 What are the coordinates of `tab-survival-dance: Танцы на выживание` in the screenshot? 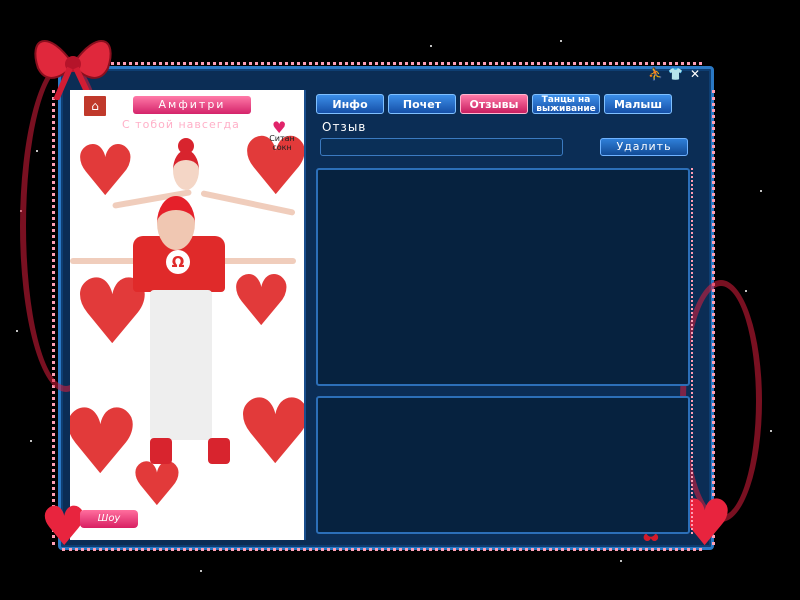 It's located at (566, 104).